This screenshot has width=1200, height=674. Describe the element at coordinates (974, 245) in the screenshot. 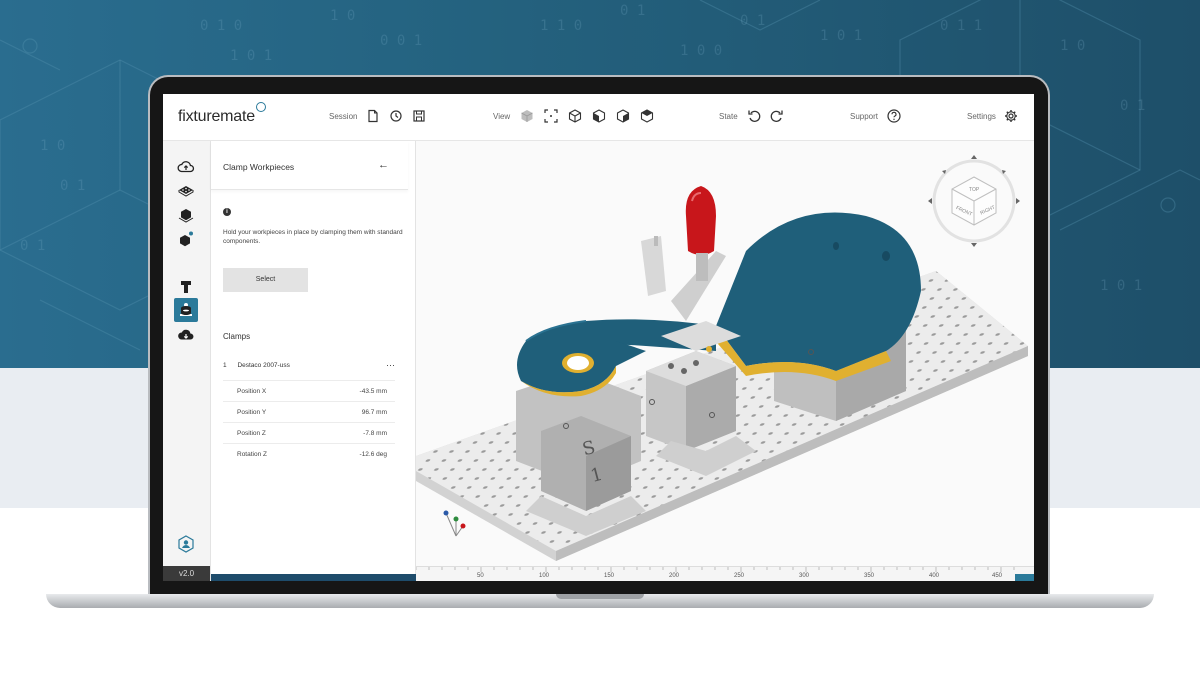

I see `nav-down-arrow-icon` at that location.